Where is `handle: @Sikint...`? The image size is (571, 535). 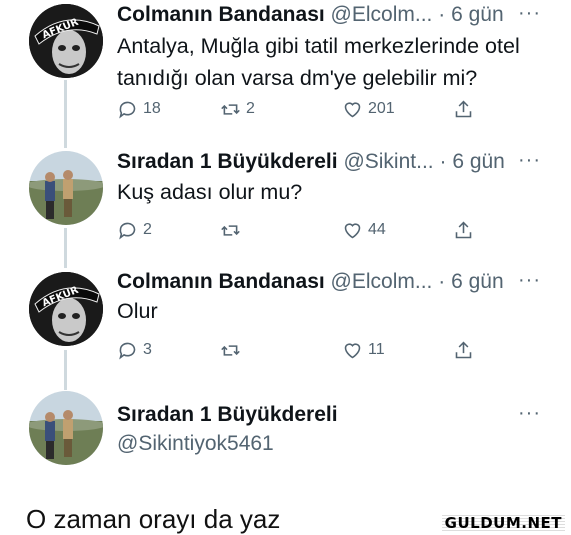
handle: @Sikint... is located at coordinates (388, 161).